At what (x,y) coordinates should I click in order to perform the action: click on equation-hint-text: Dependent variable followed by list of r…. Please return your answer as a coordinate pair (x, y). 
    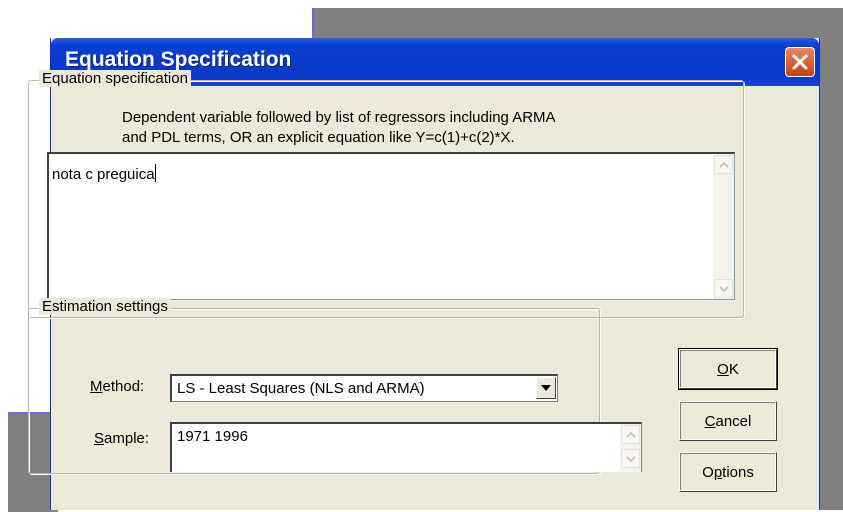
    Looking at the image, I should click on (422, 128).